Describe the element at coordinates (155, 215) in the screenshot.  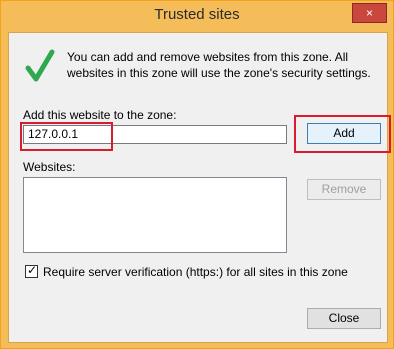
I see `websites-list` at that location.